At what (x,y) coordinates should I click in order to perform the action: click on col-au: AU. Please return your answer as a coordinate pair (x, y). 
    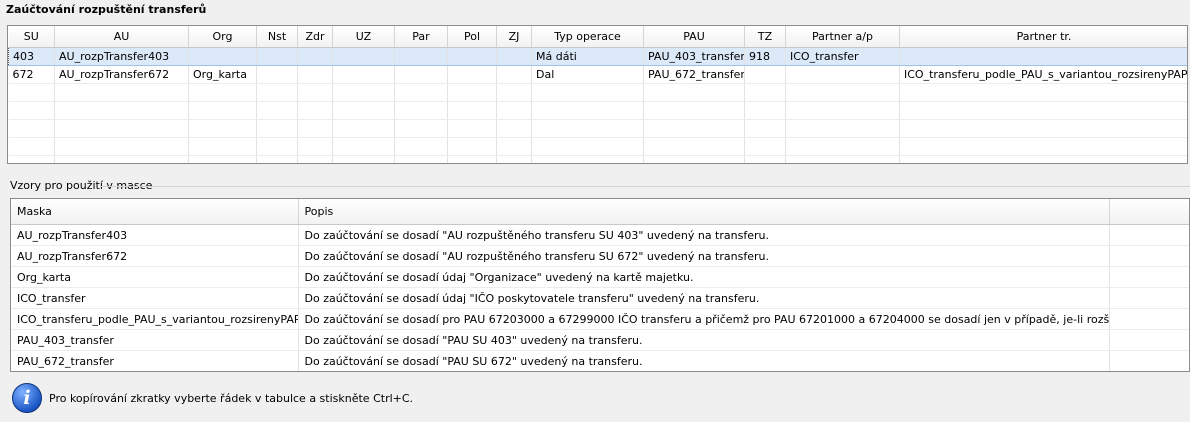
    Looking at the image, I should click on (121, 37).